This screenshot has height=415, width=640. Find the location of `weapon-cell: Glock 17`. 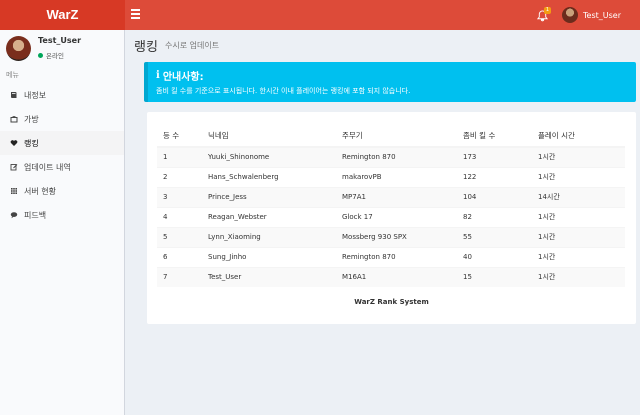

weapon-cell: Glock 17 is located at coordinates (396, 216).